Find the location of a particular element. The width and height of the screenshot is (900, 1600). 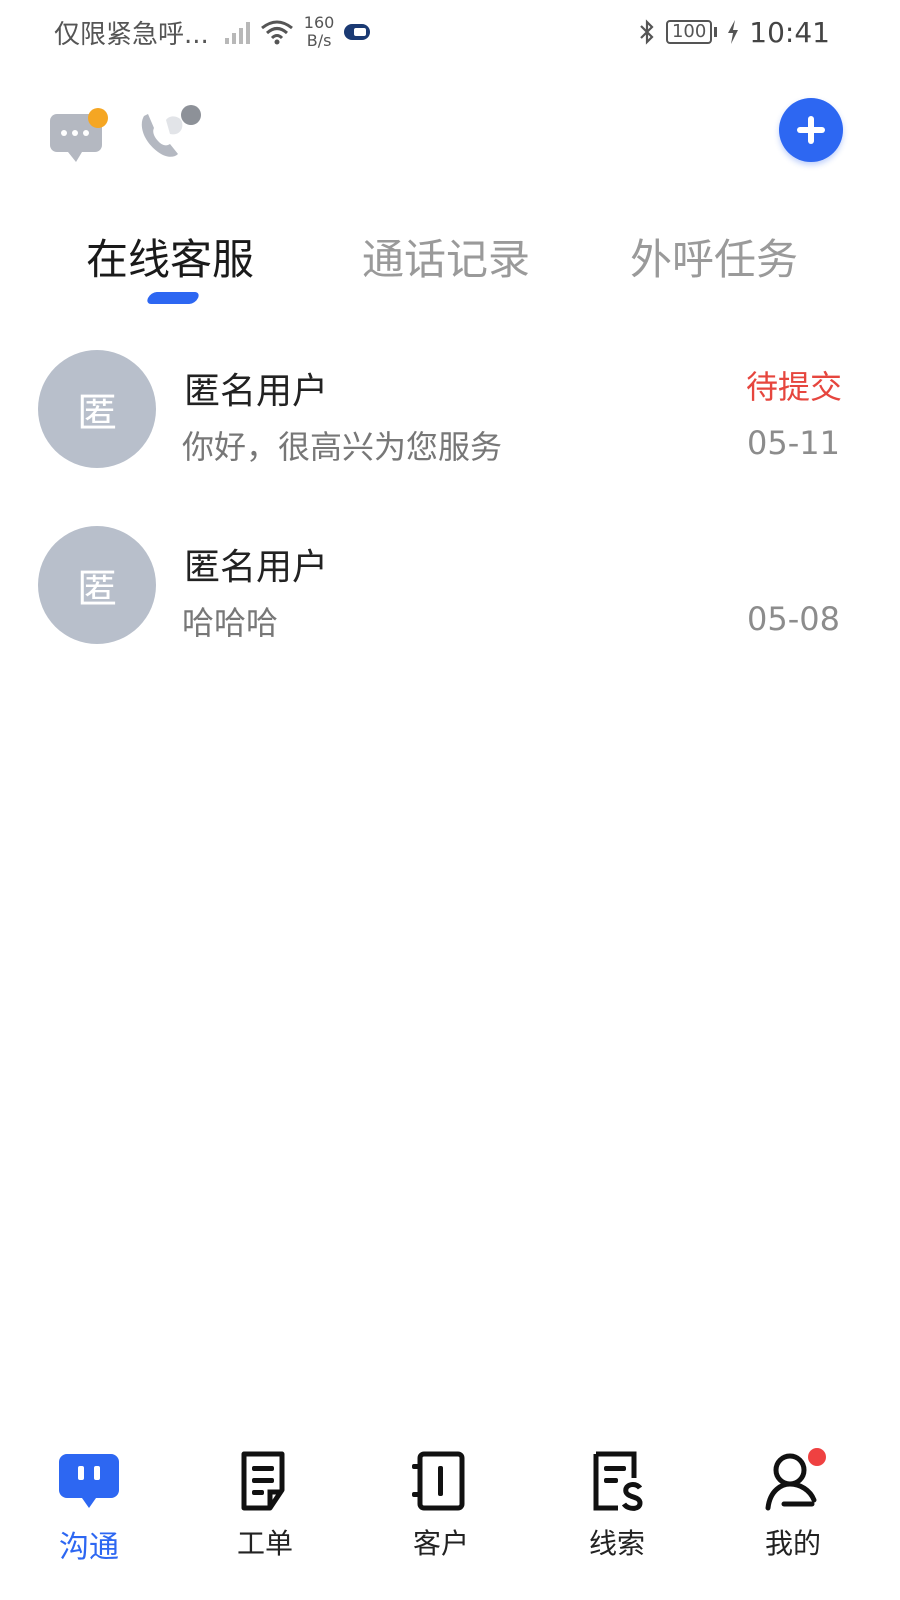

battery-icon: 100 is located at coordinates (689, 32).